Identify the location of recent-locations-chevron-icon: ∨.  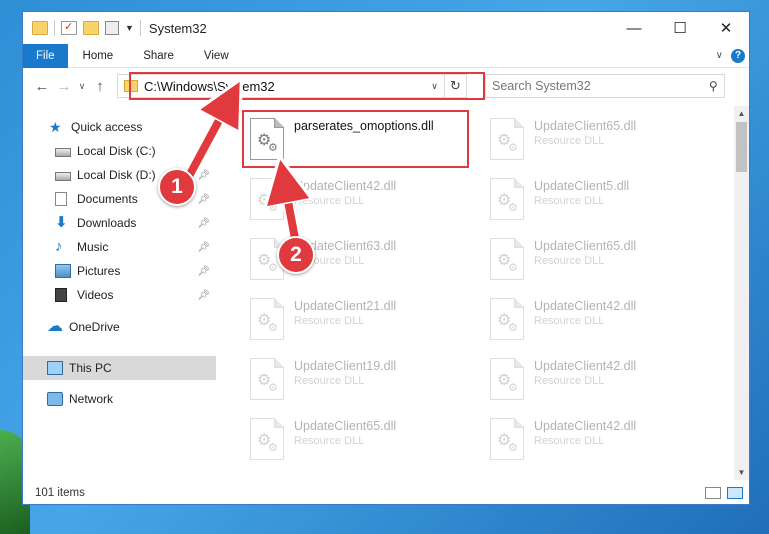
(82, 86).